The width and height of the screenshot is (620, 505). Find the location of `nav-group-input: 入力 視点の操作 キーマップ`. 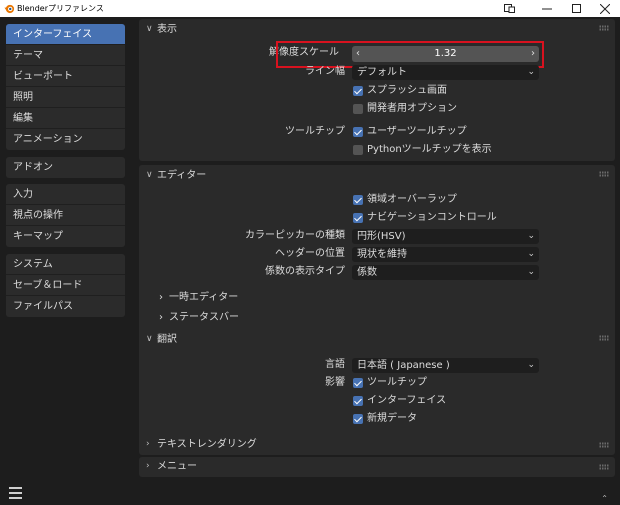

nav-group-input: 入力 視点の操作 キーマップ is located at coordinates (65, 215).